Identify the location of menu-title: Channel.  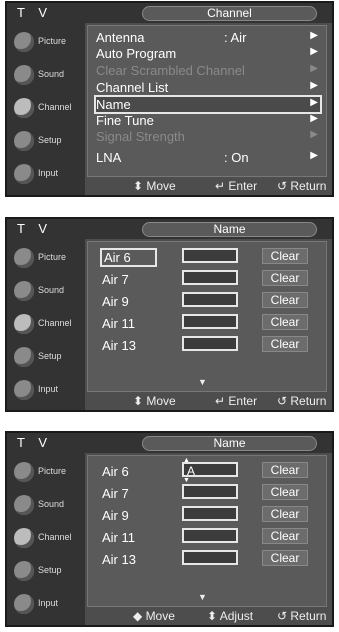
(229, 13).